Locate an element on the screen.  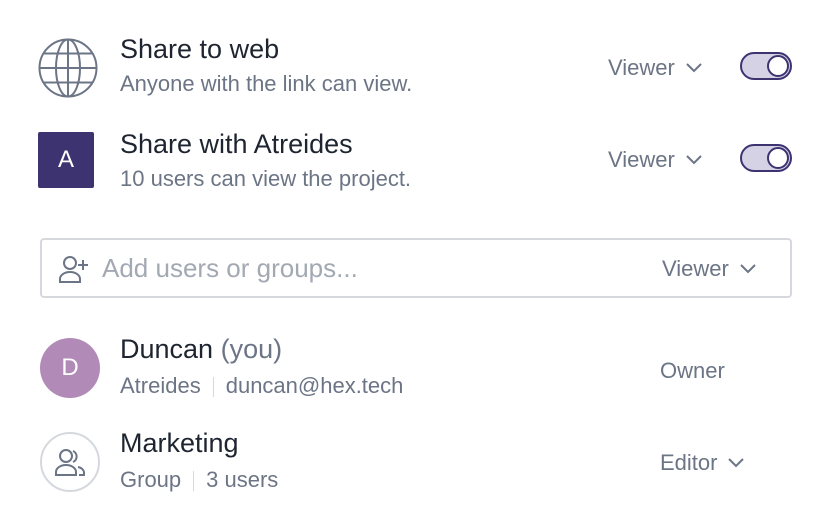
role-label: Editor is located at coordinates (689, 462).